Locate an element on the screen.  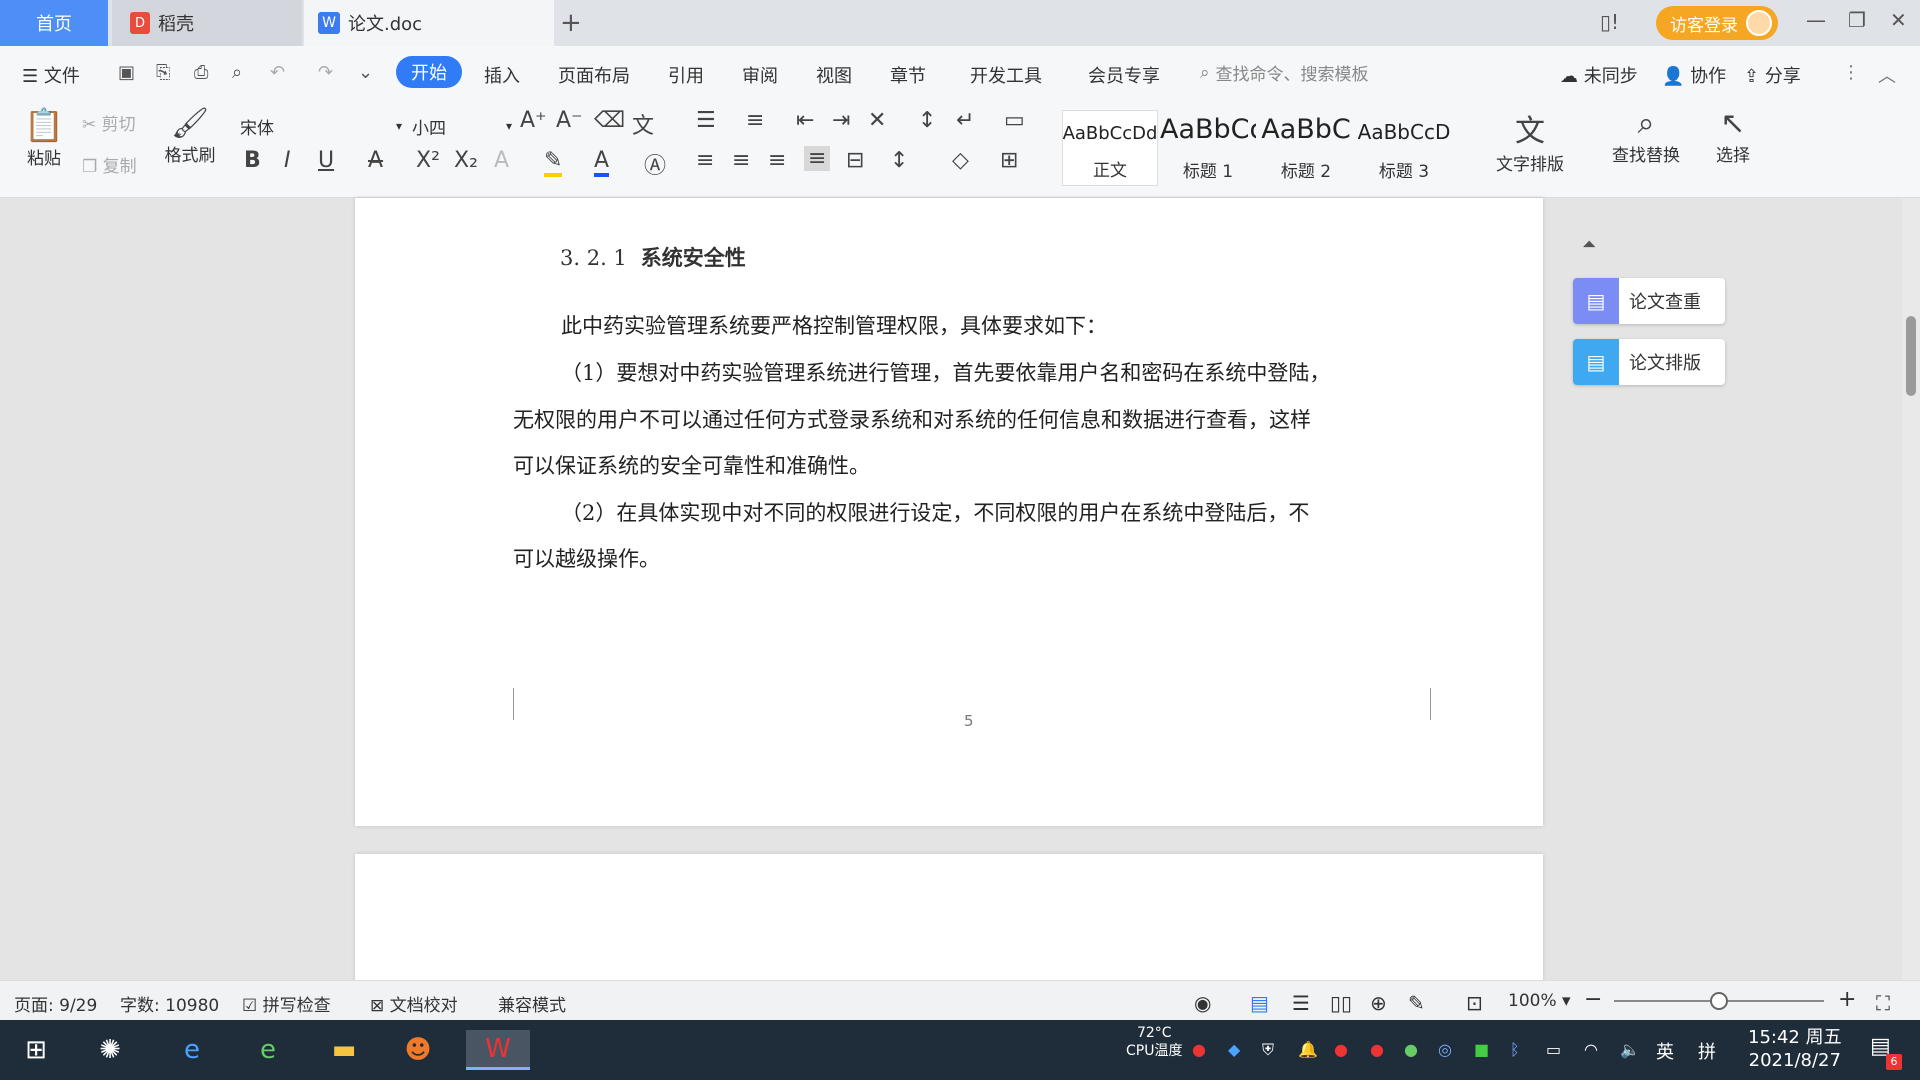
menu-view: 视图 is located at coordinates (834, 75).